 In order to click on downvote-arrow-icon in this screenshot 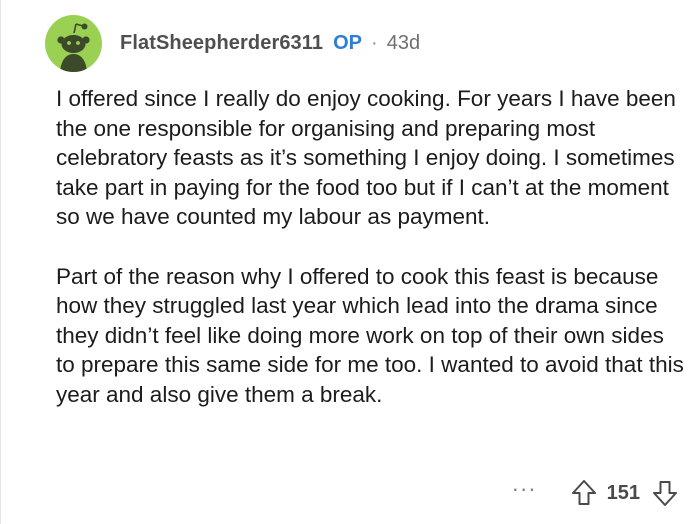, I will do `click(665, 493)`.